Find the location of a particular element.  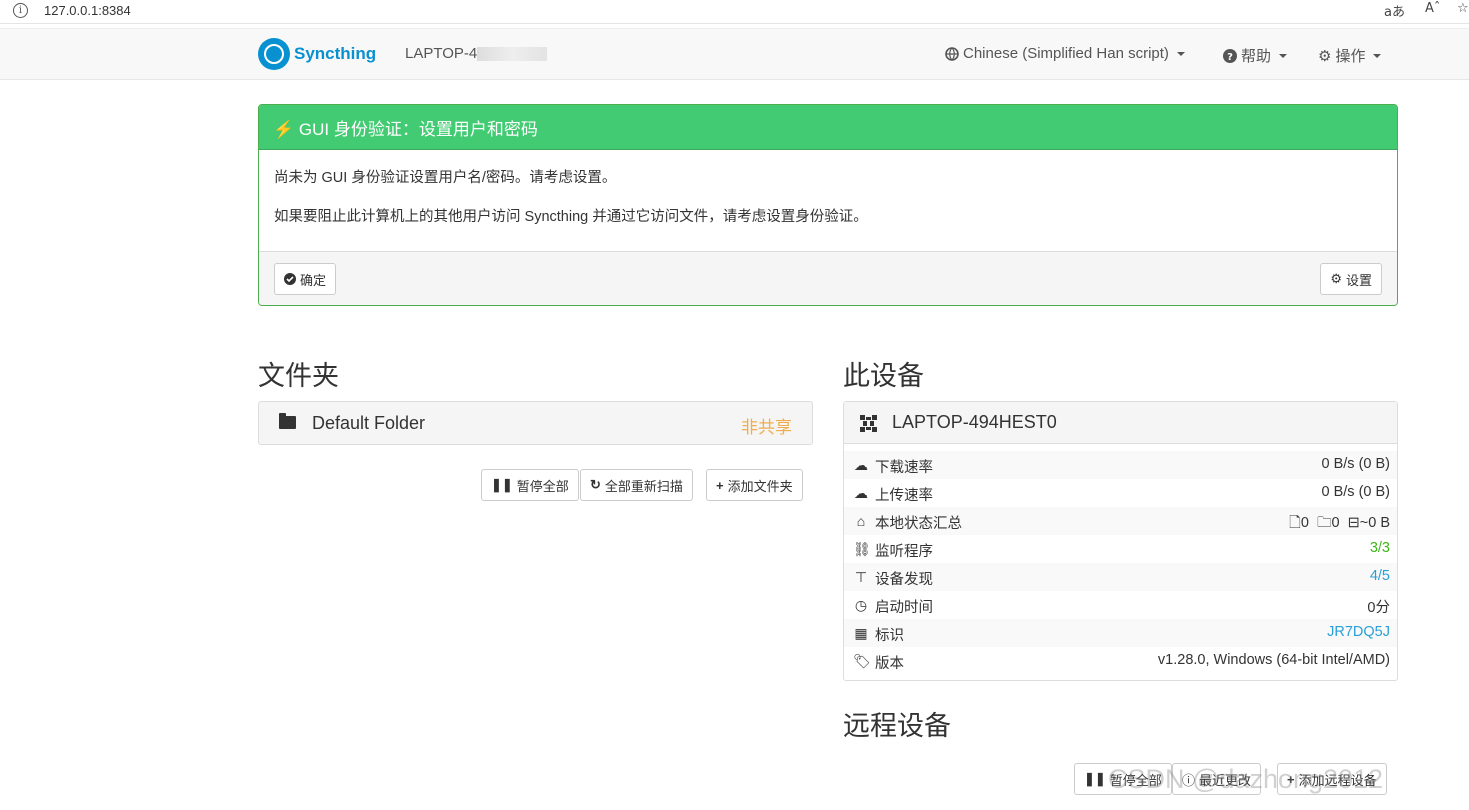

brand-logo: Syncthing is located at coordinates (317, 54).